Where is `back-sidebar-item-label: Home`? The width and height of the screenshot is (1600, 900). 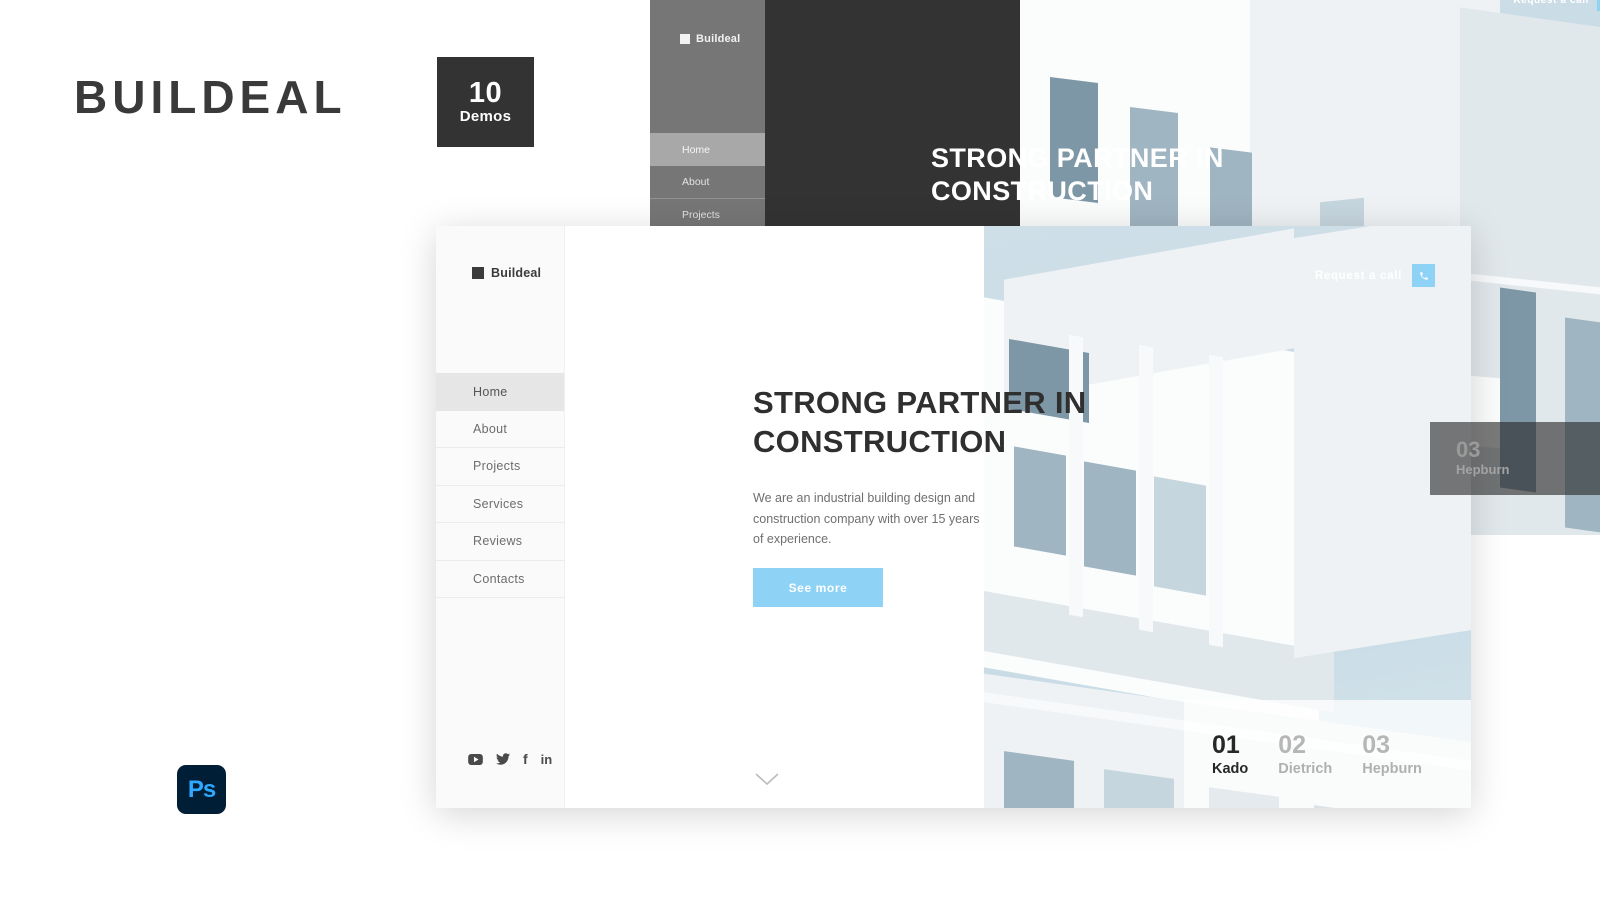 back-sidebar-item-label: Home is located at coordinates (696, 149).